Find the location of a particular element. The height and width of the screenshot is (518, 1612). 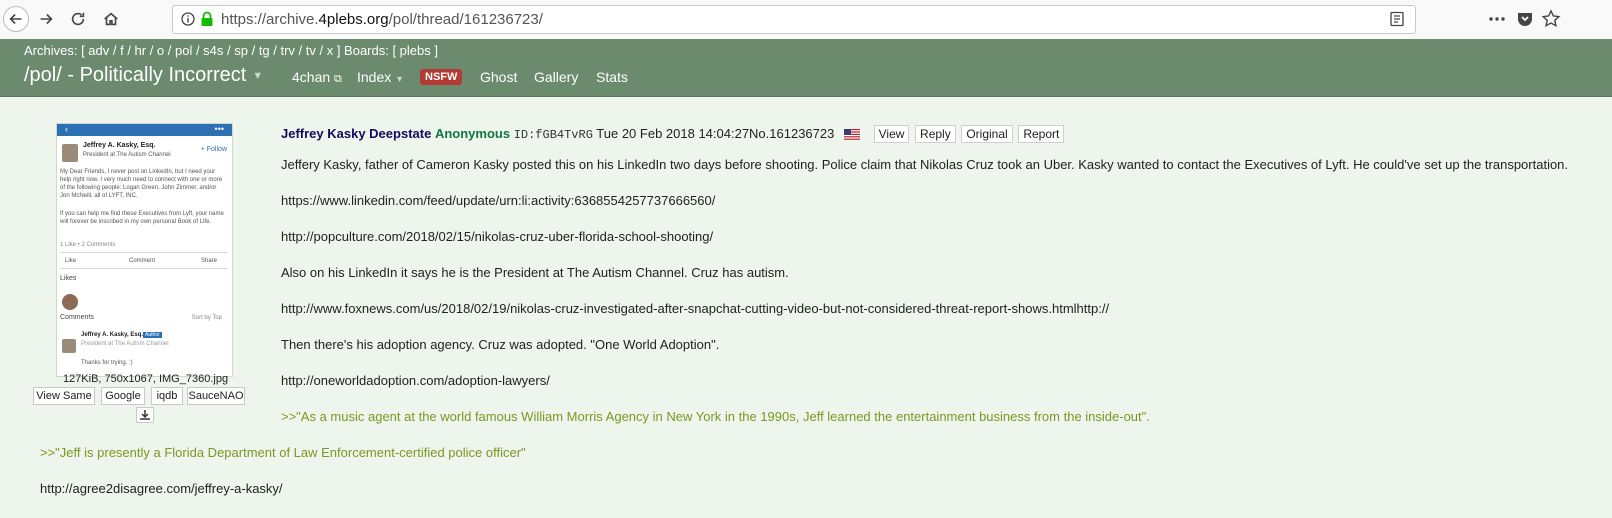

reload-icon is located at coordinates (78, 19).